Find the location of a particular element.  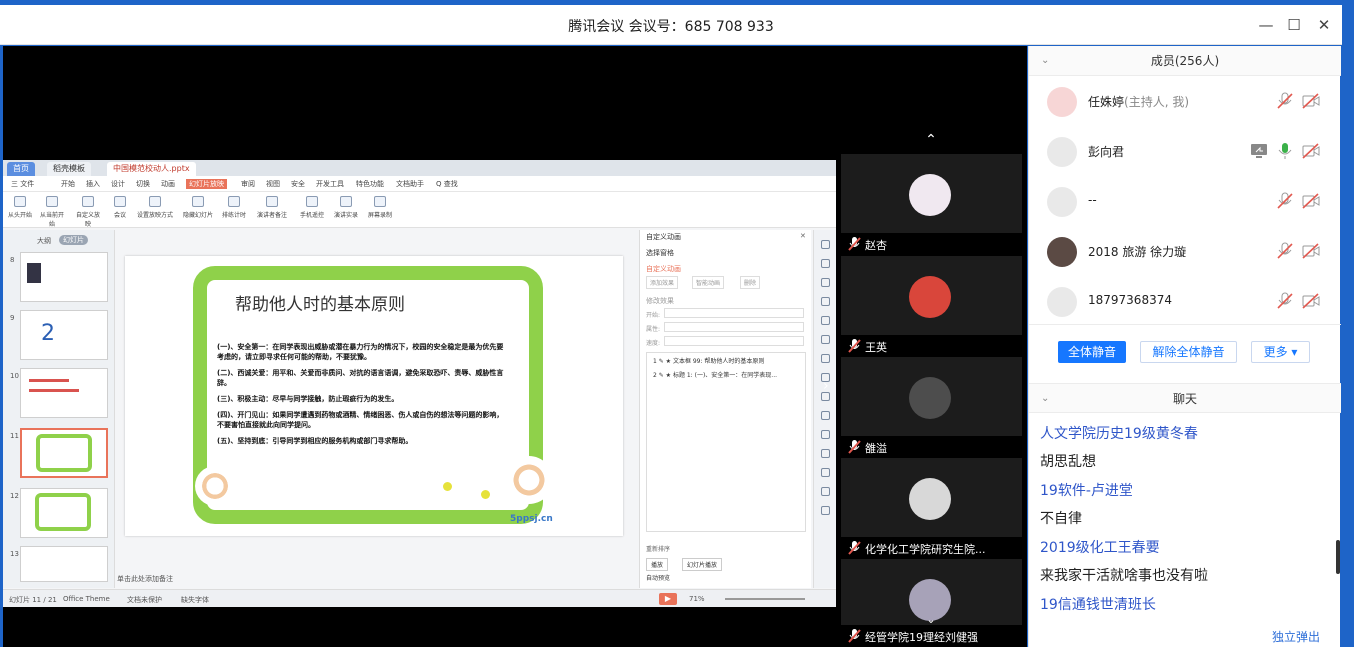

chat-scrollbar is located at coordinates (1338, 557).